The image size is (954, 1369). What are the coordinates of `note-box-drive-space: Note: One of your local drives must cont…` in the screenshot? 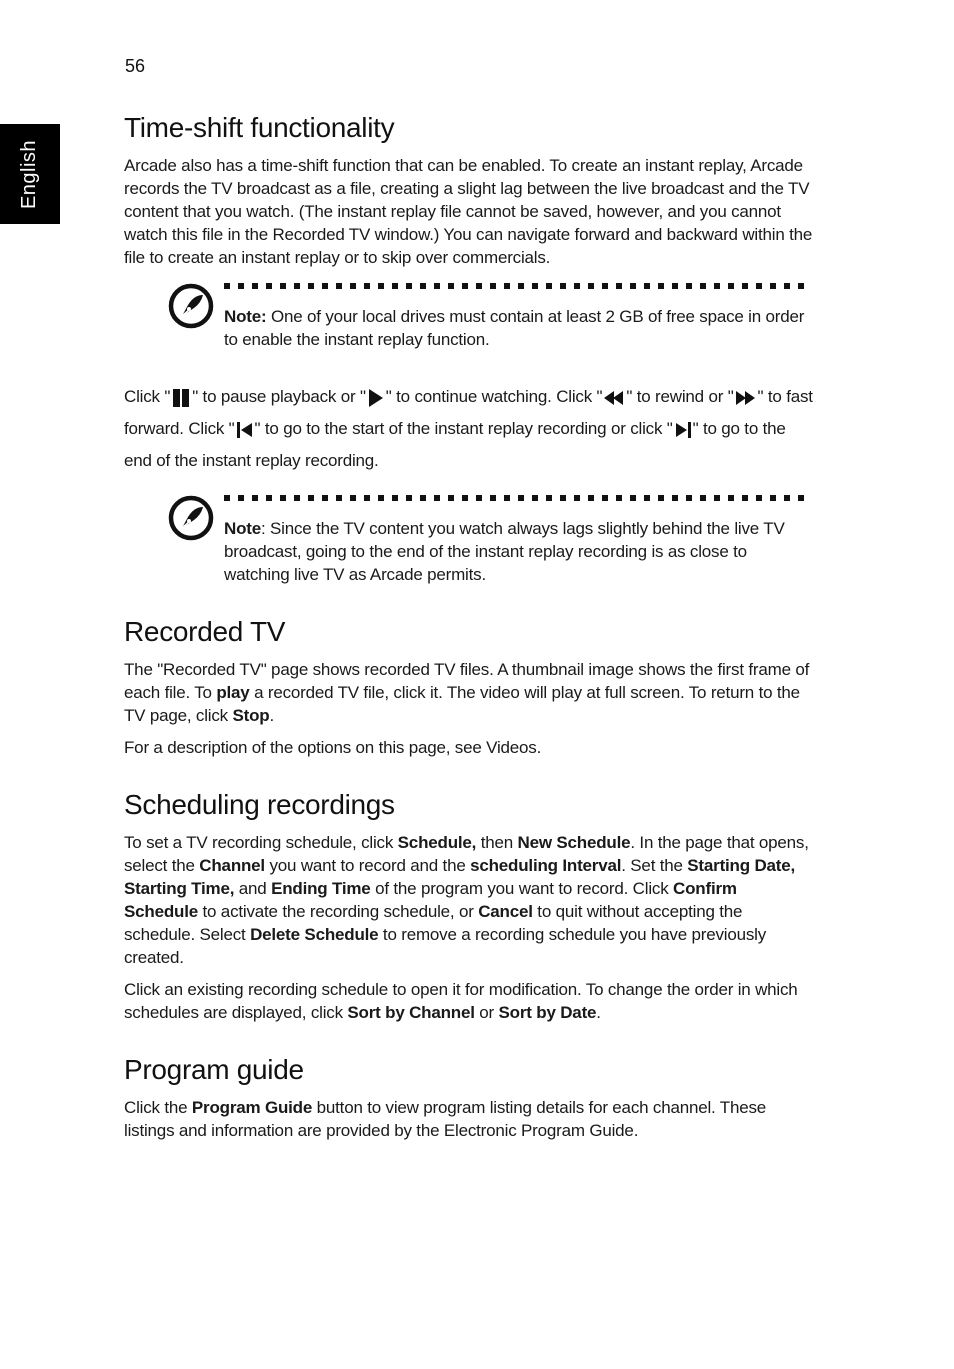 It's located at (488, 317).